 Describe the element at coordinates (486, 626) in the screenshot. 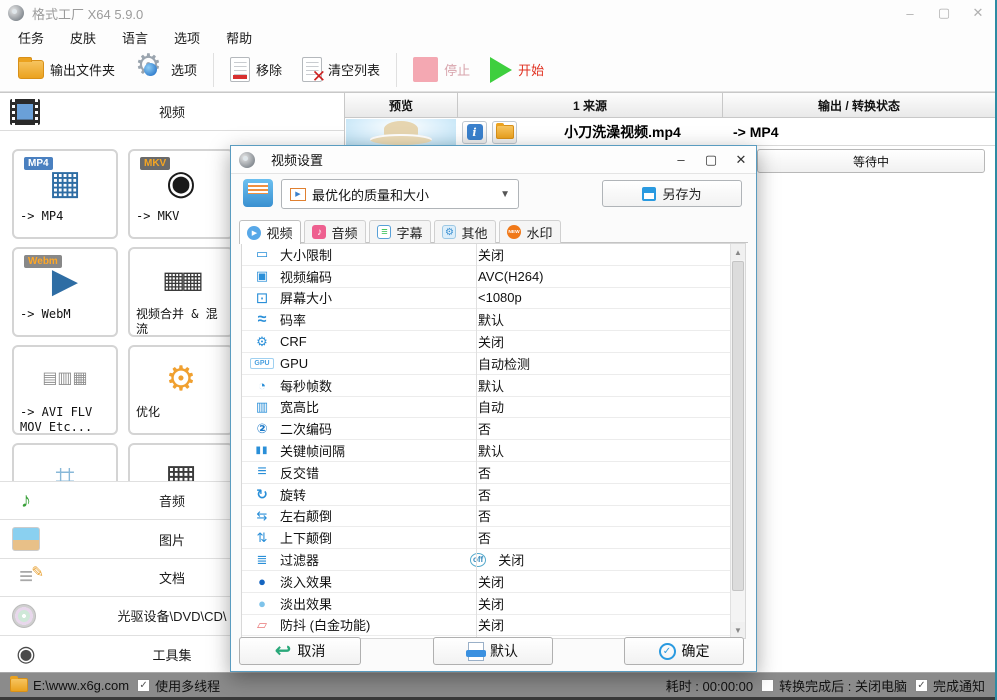

I see `setting-row: ▱ 防抖 (白金功能) 关闭` at that location.